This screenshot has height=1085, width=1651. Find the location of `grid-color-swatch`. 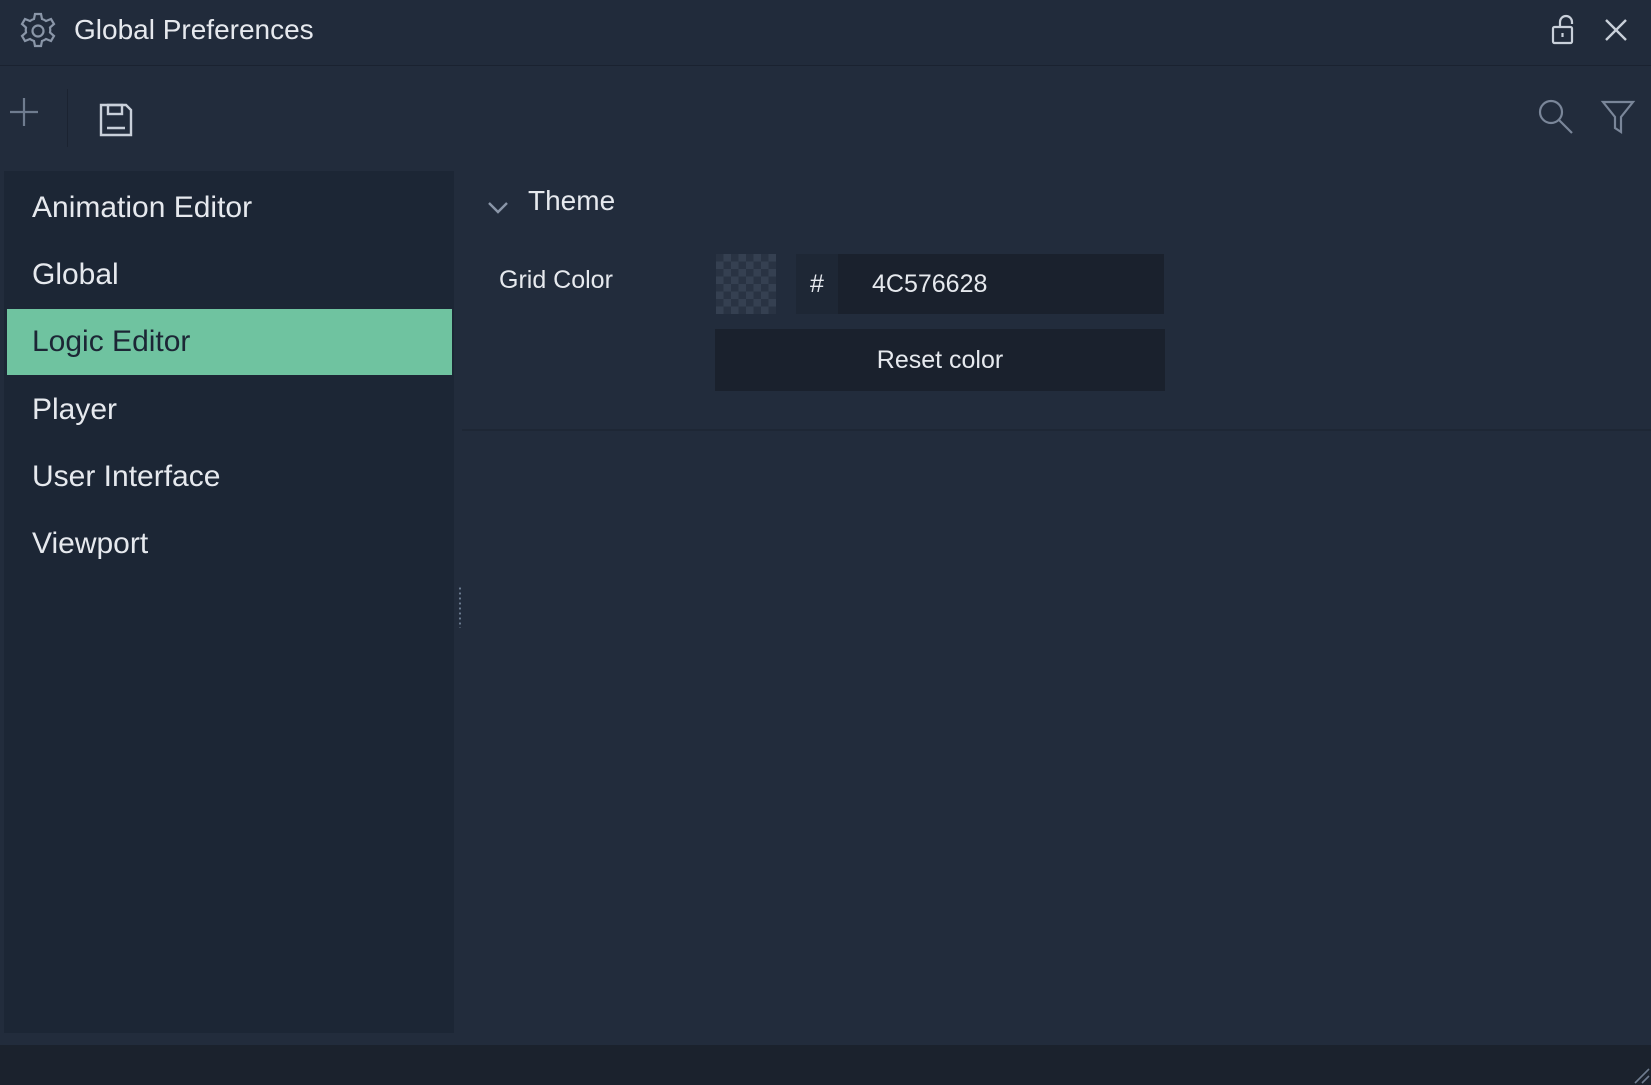

grid-color-swatch is located at coordinates (746, 284).